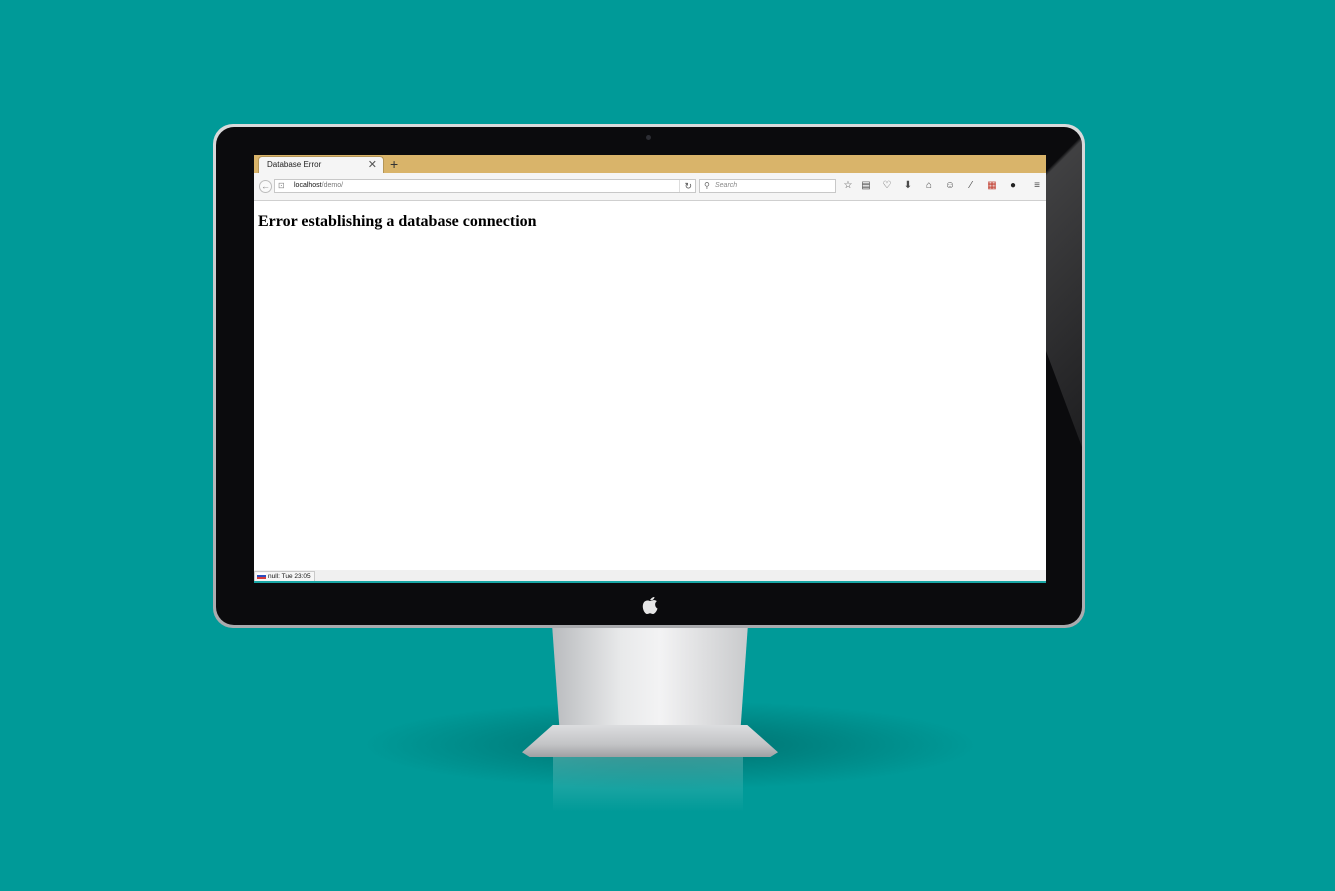 The image size is (1335, 891). Describe the element at coordinates (707, 185) in the screenshot. I see `search-icon: ⚲` at that location.